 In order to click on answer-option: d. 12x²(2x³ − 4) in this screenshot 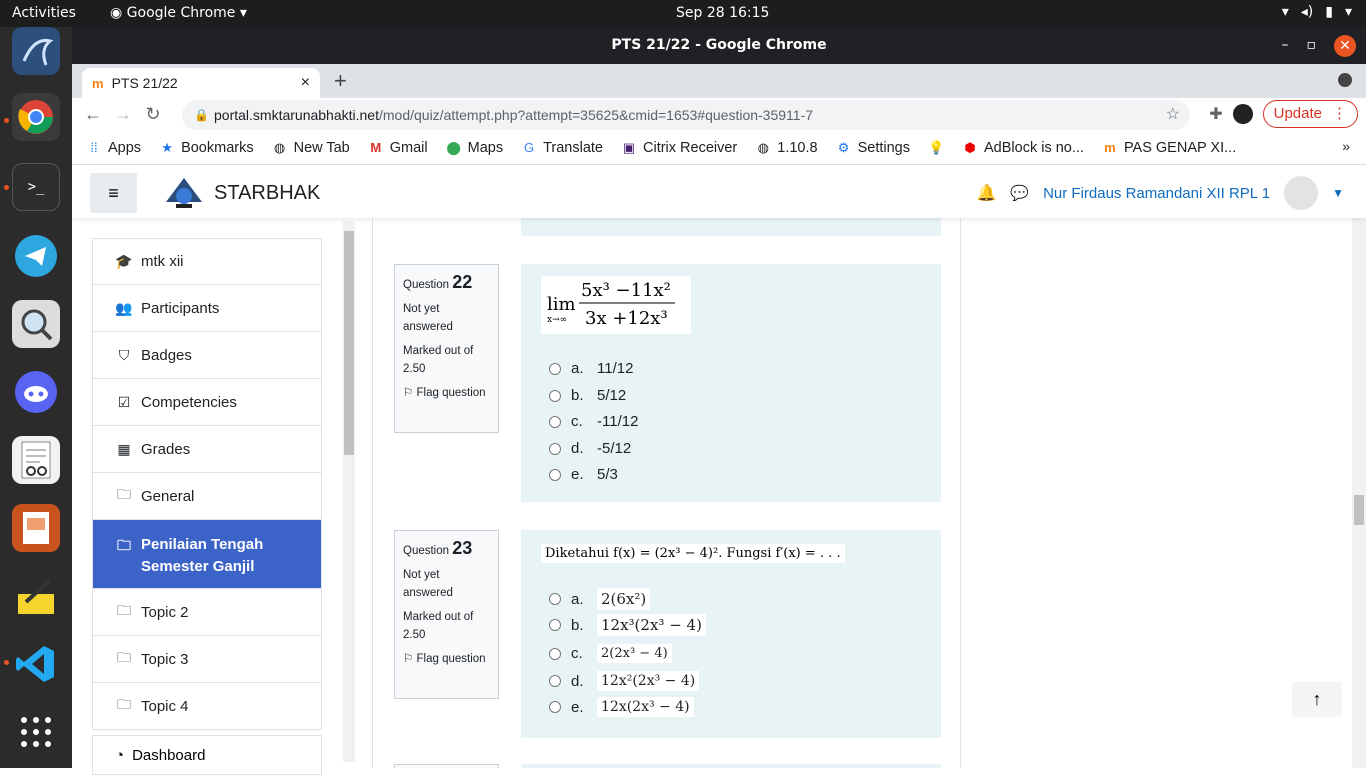, I will do `click(624, 681)`.